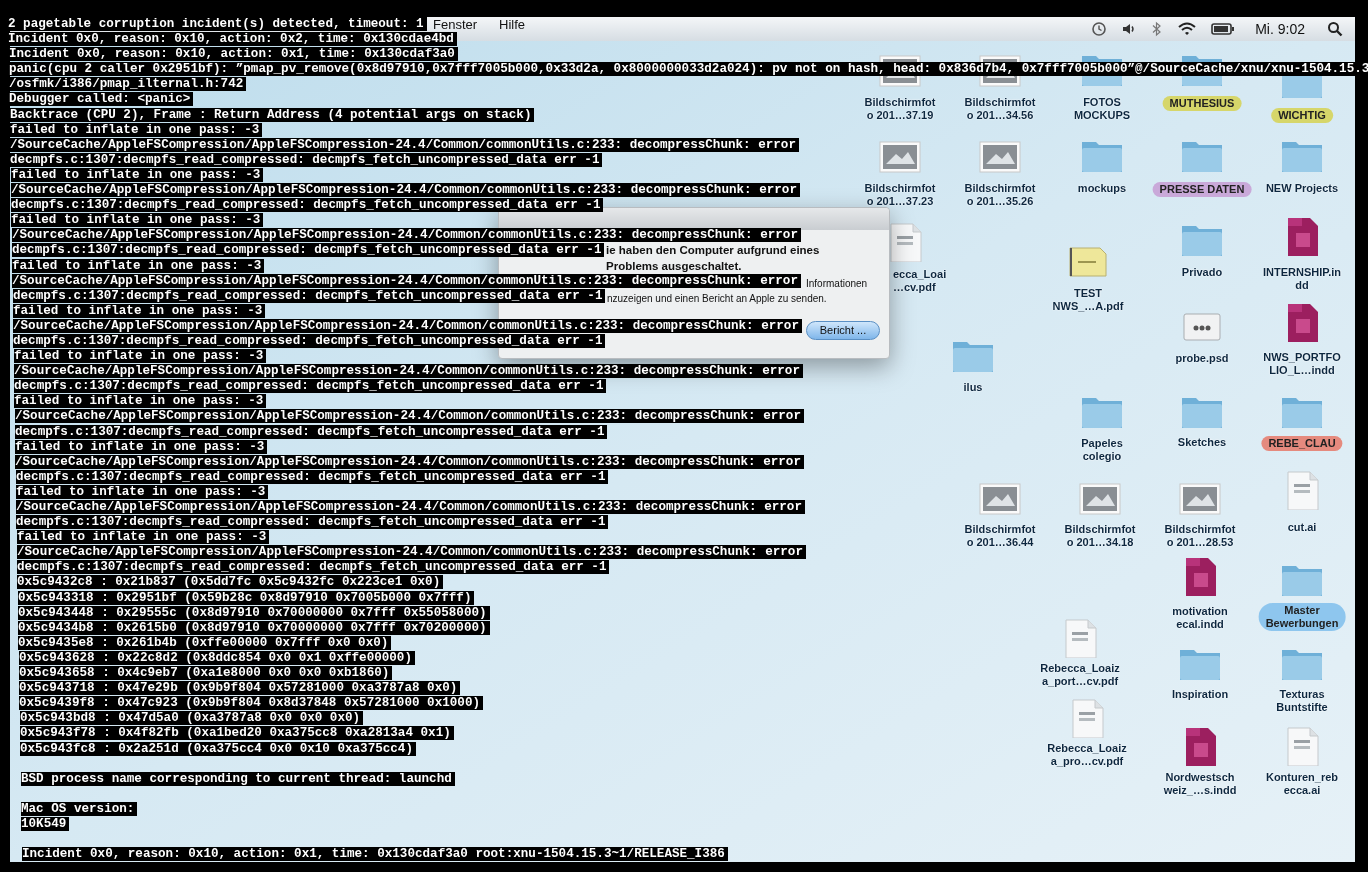  What do you see at coordinates (512, 25) in the screenshot?
I see `menu-item: Hilfe` at bounding box center [512, 25].